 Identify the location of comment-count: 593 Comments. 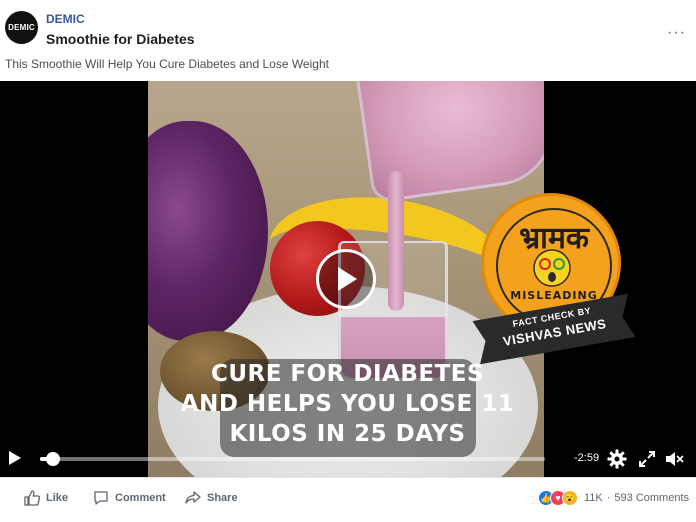
(651, 498).